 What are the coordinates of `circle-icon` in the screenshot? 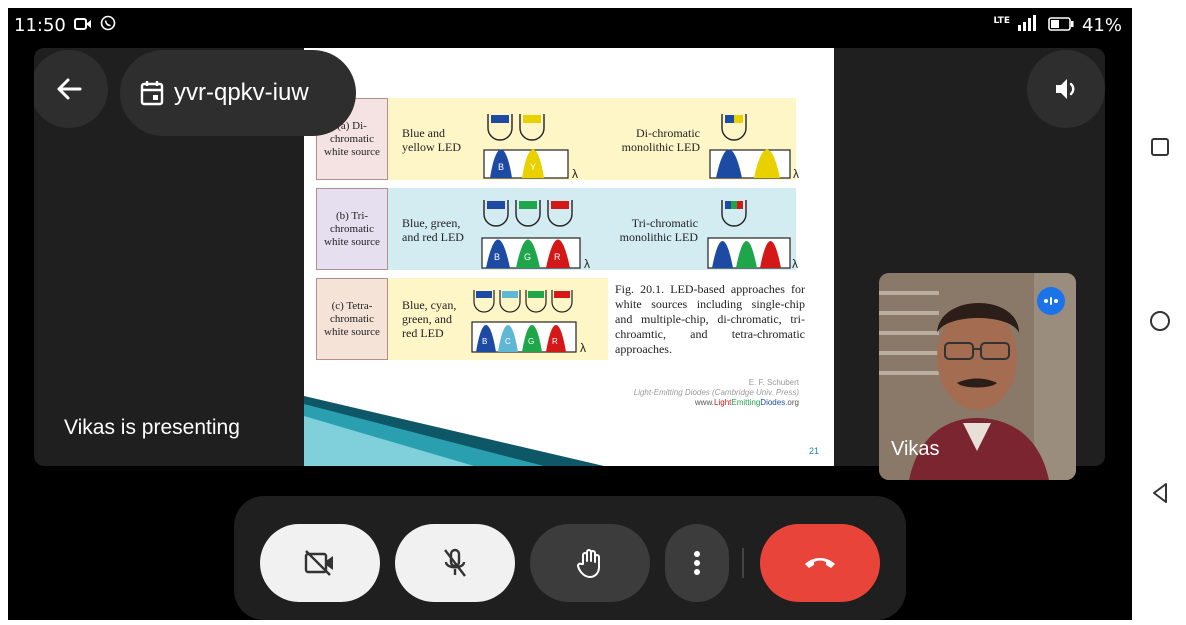 It's located at (1160, 321).